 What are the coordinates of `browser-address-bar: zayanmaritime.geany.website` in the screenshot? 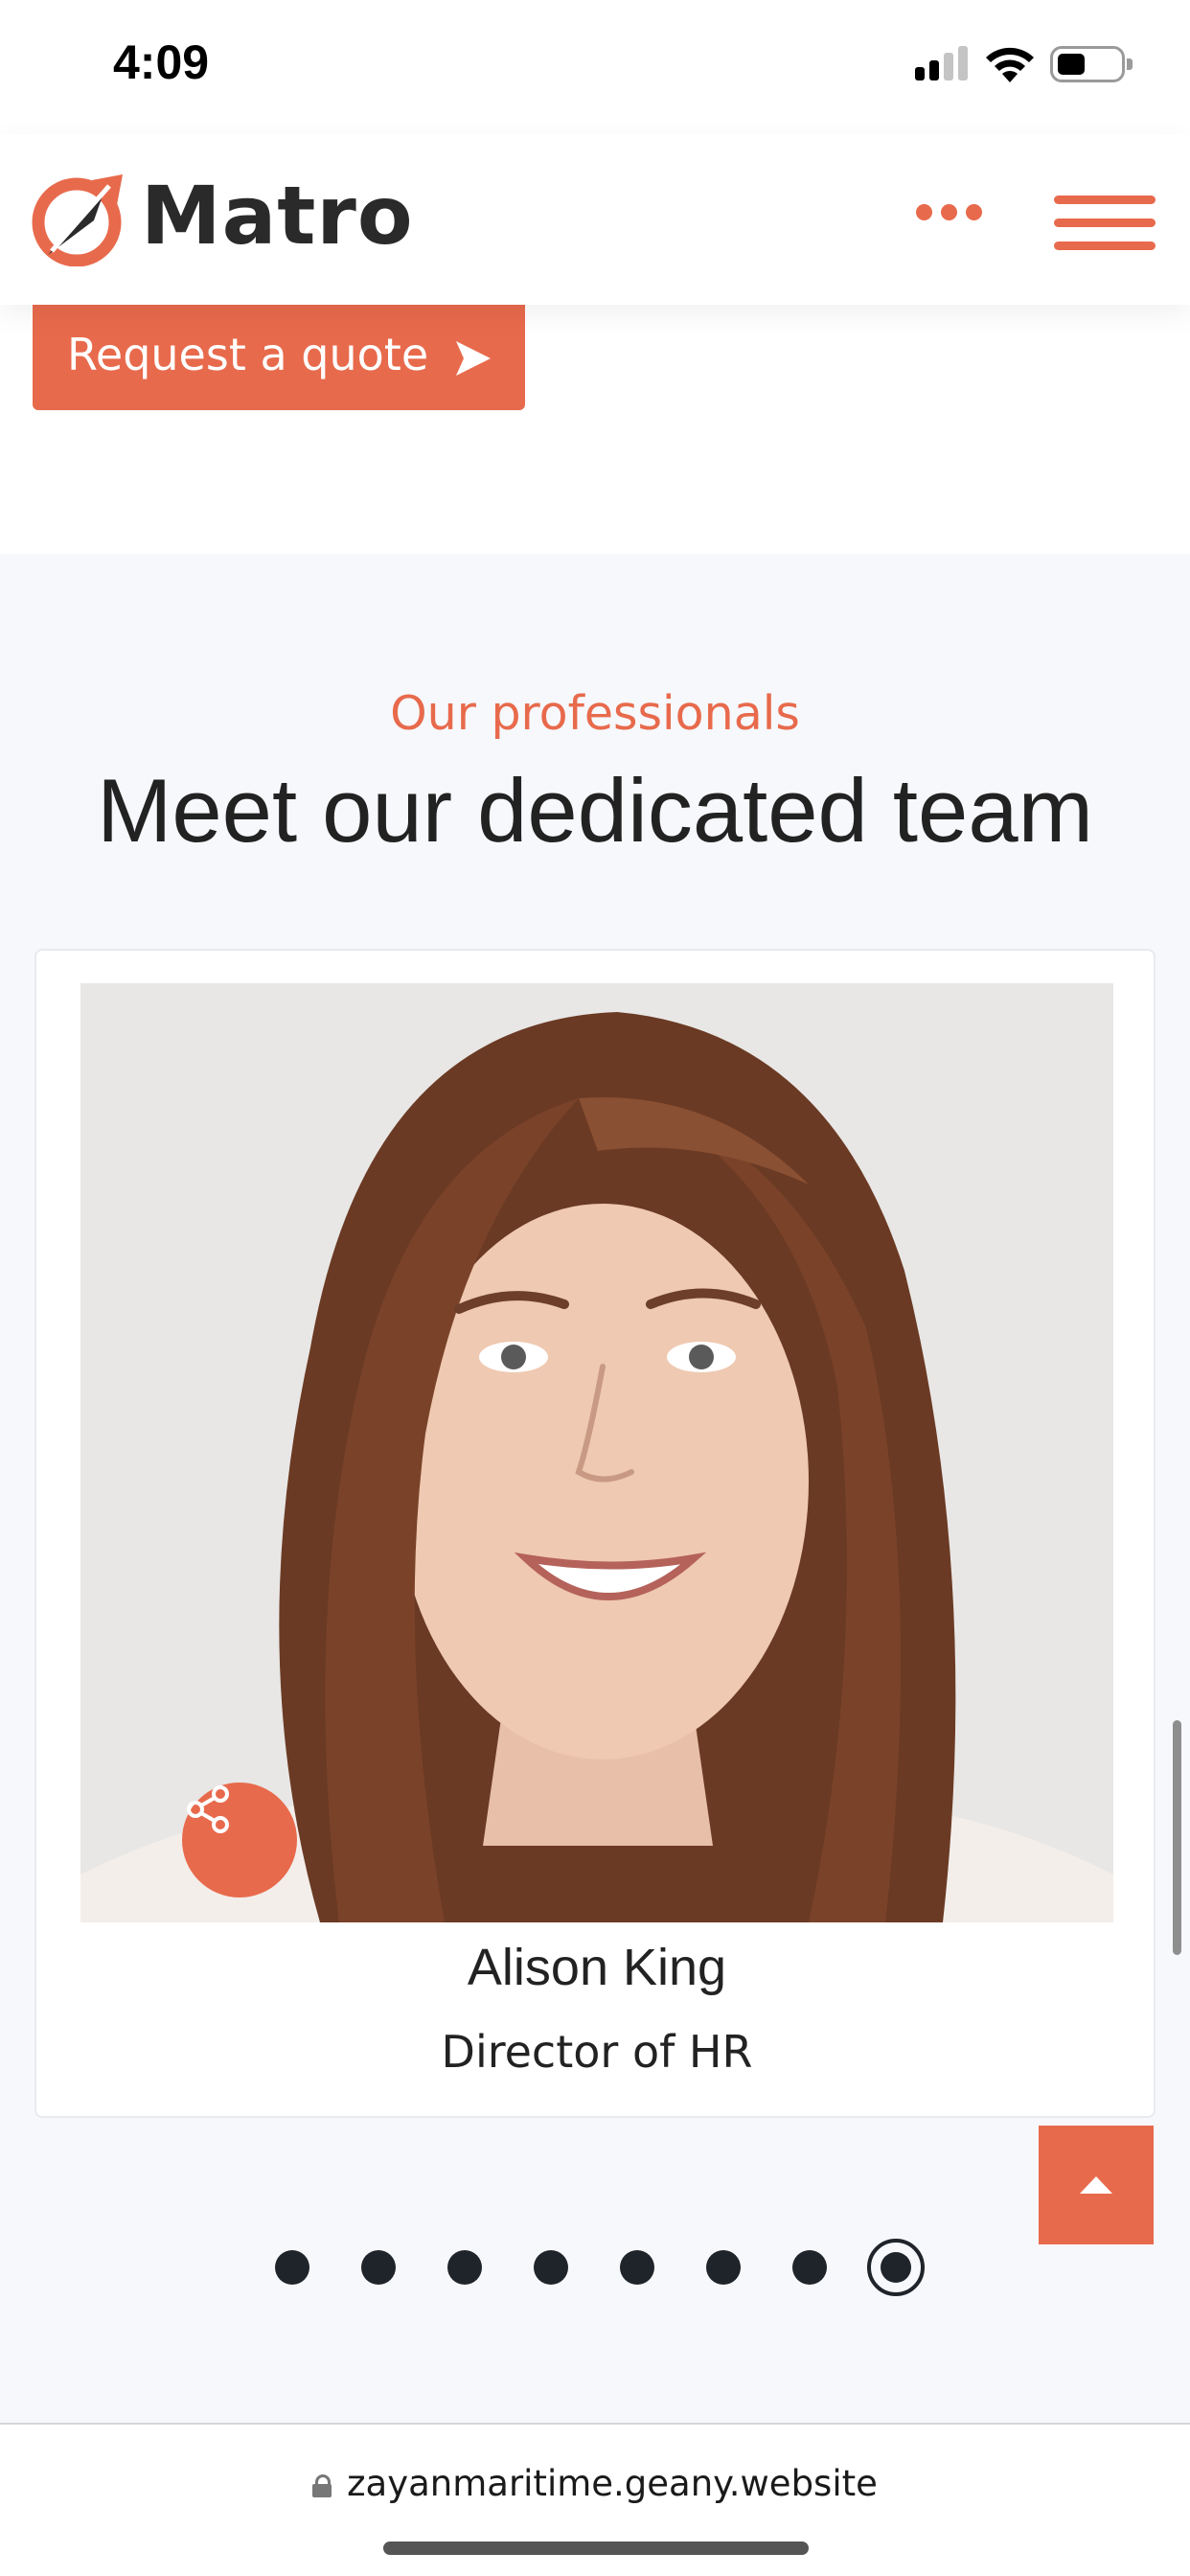 It's located at (595, 2499).